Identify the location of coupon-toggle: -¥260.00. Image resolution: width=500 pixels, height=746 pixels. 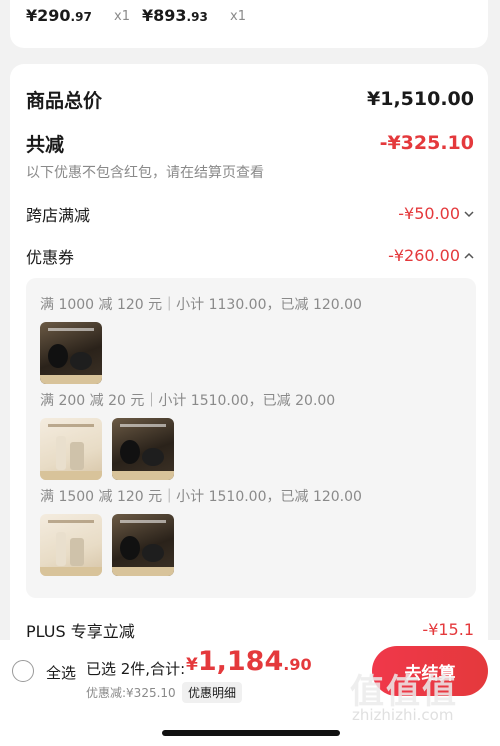
(431, 255).